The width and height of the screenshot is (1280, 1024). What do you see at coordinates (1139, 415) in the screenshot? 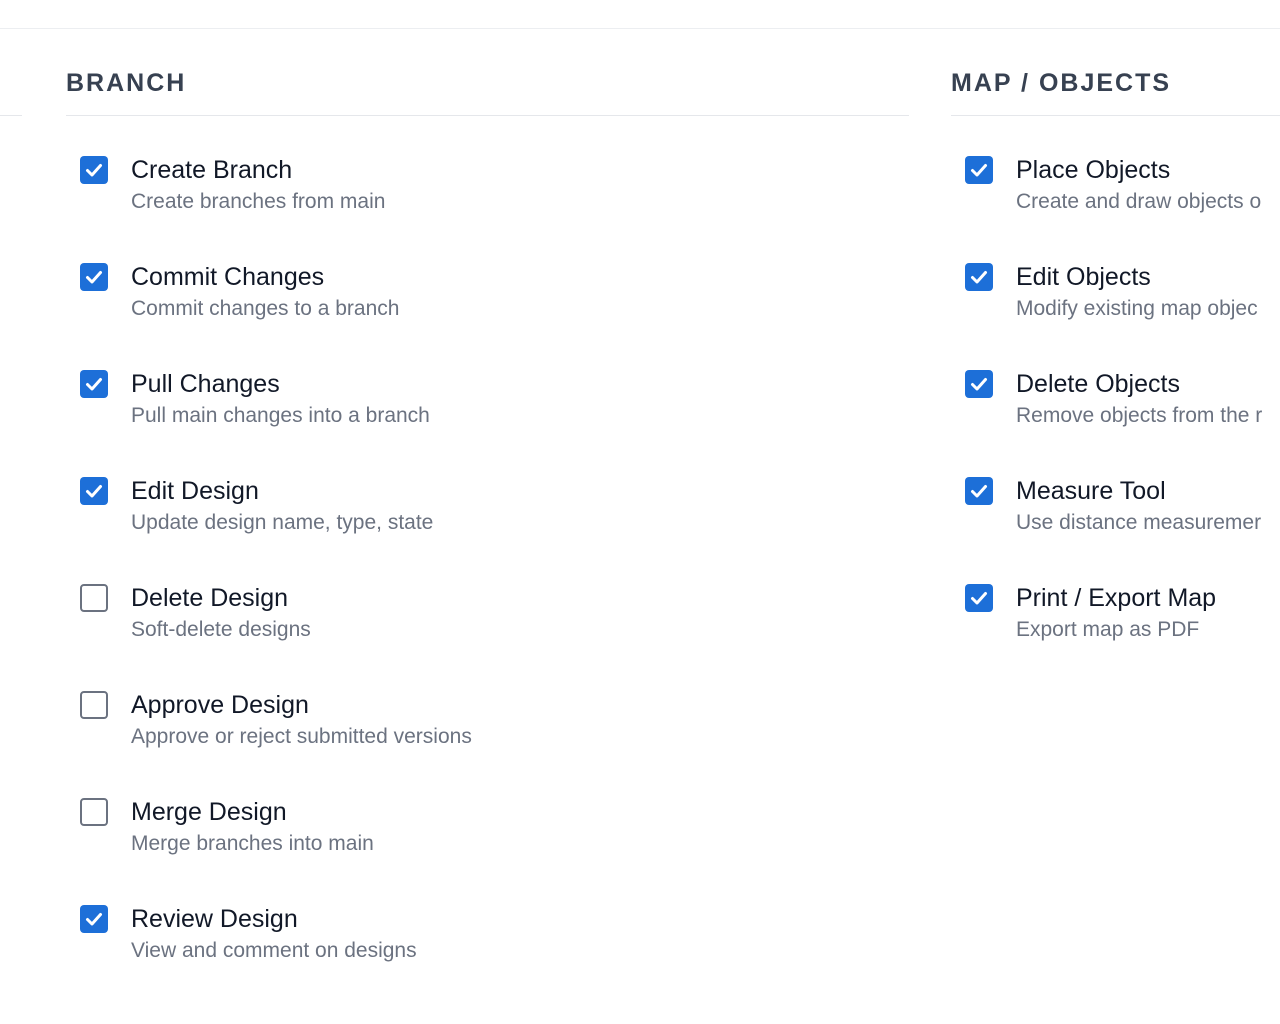
I see `permission-description: Remove objects from the r` at bounding box center [1139, 415].